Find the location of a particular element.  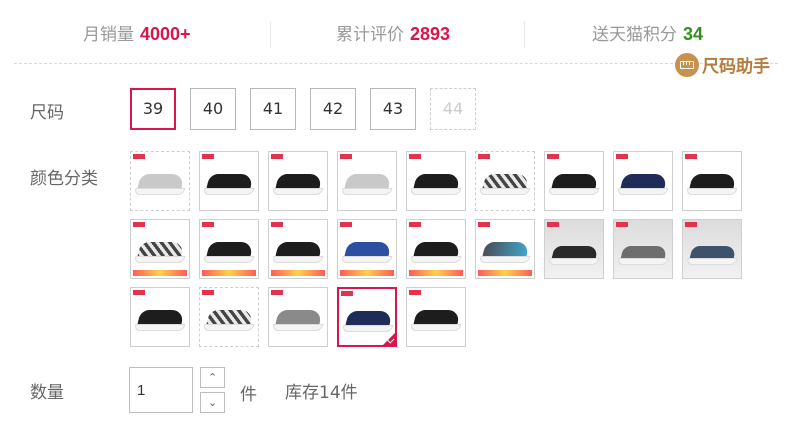

size-option-41: 41 is located at coordinates (273, 109).